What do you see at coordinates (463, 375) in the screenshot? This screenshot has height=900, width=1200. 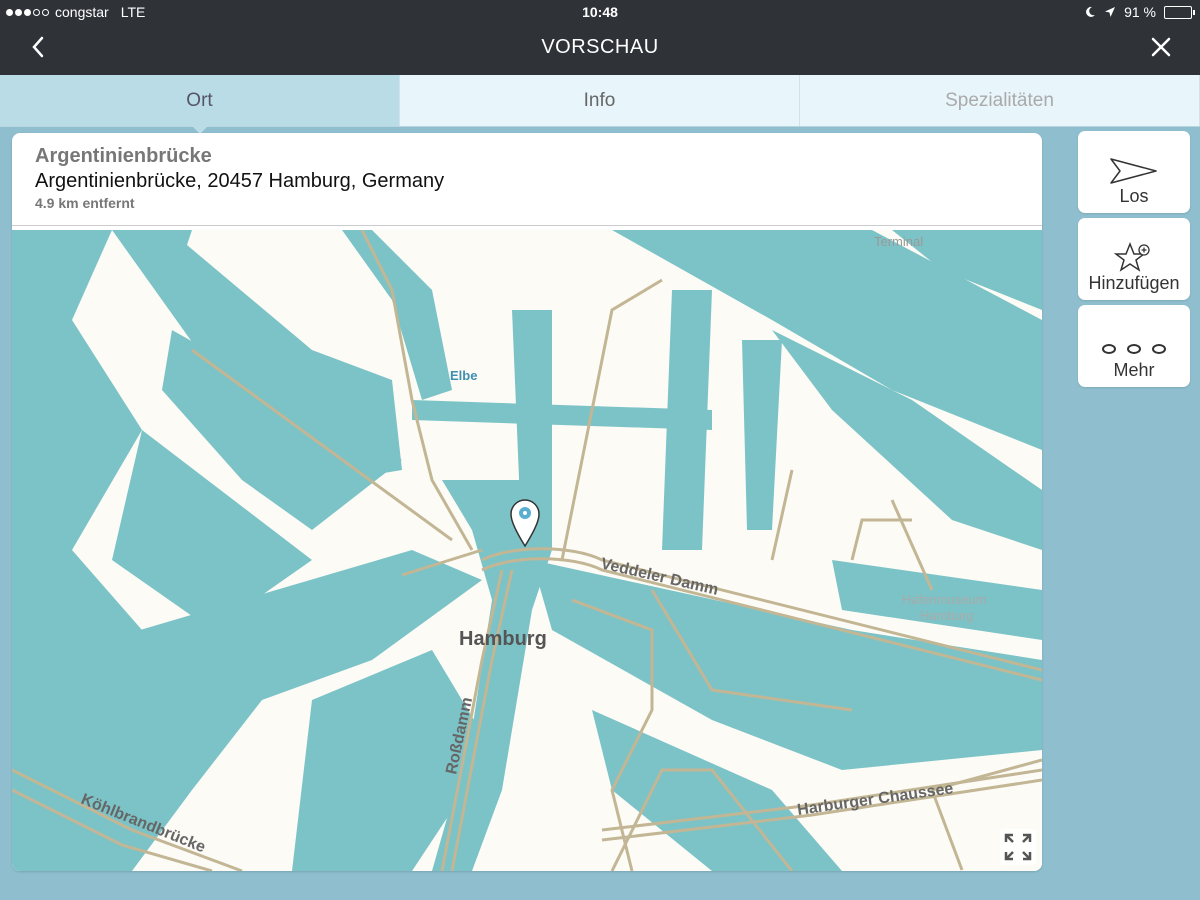 I see `map-label-elbe: Elbe` at bounding box center [463, 375].